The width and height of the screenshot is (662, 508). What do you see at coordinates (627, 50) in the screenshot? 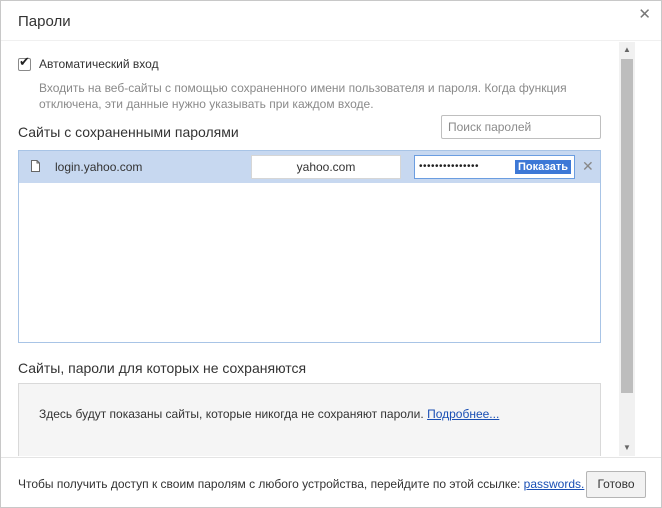
I see `scroll-up-icon: ▲` at bounding box center [627, 50].